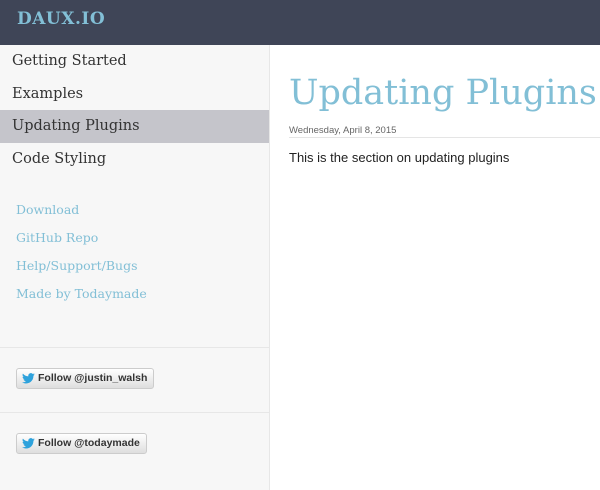  Describe the element at coordinates (89, 443) in the screenshot. I see `follow-button-label: Follow @todaymade` at that location.